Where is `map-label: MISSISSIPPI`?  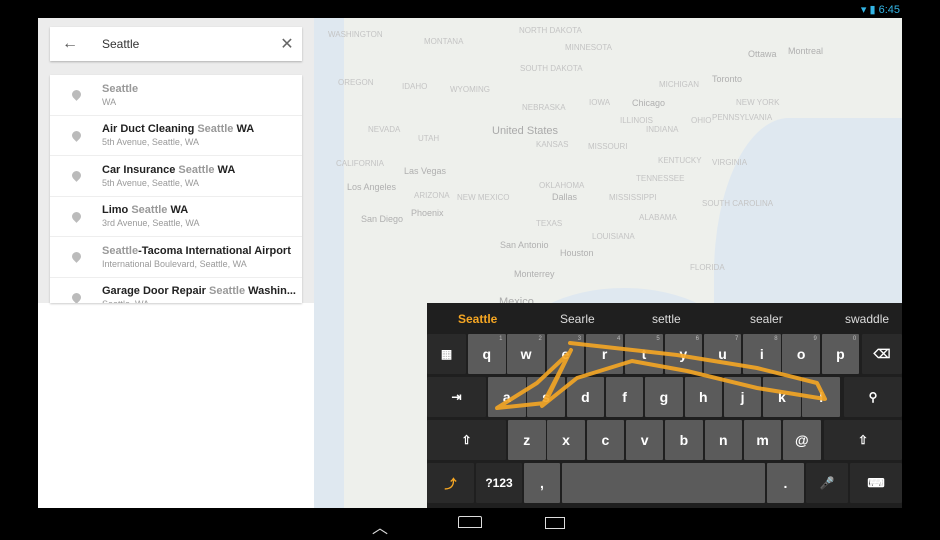
map-label: MISSISSIPPI is located at coordinates (633, 197).